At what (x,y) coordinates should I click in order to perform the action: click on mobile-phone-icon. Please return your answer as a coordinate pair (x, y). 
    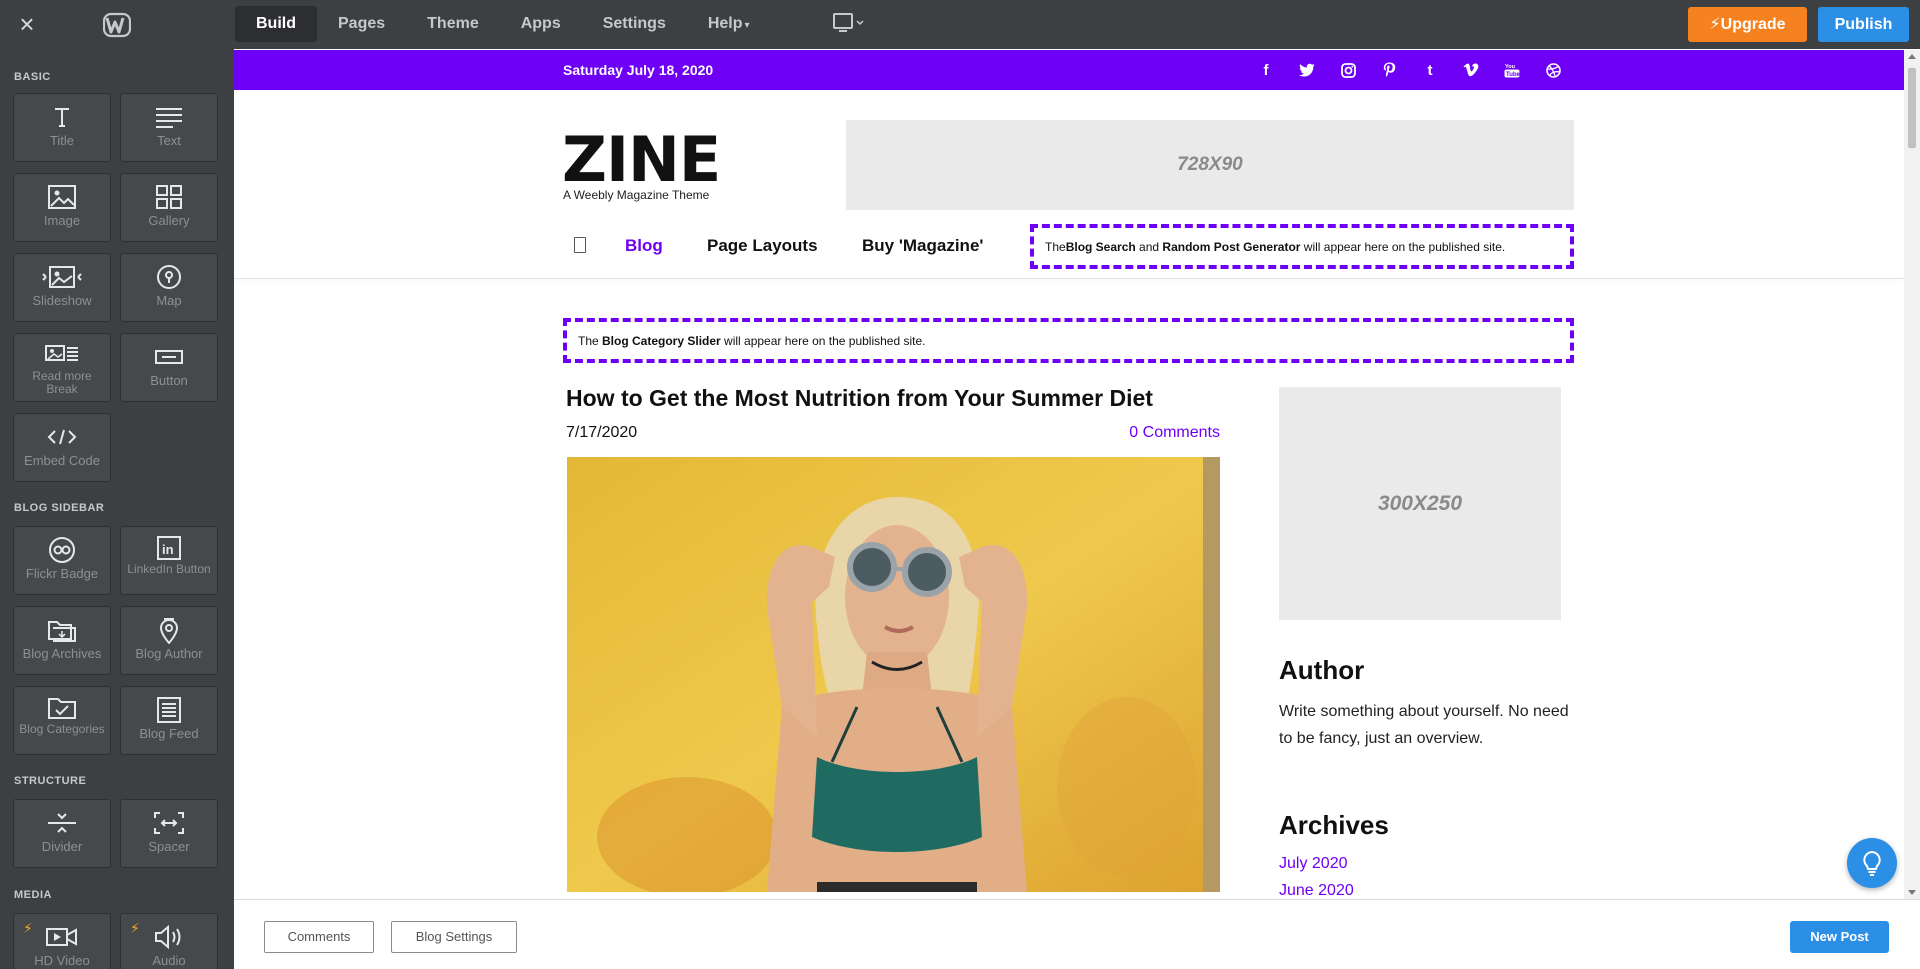
    Looking at the image, I should click on (580, 245).